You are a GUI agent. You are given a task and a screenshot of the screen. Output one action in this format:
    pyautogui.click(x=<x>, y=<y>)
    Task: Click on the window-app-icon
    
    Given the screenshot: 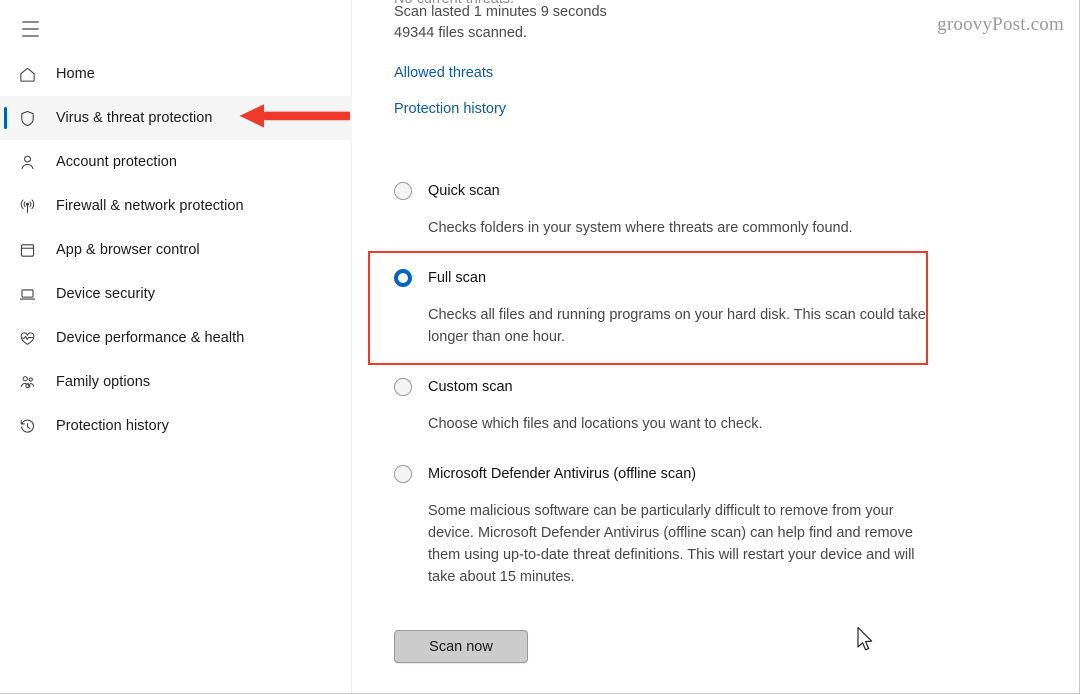 What is the action you would take?
    pyautogui.click(x=32, y=250)
    